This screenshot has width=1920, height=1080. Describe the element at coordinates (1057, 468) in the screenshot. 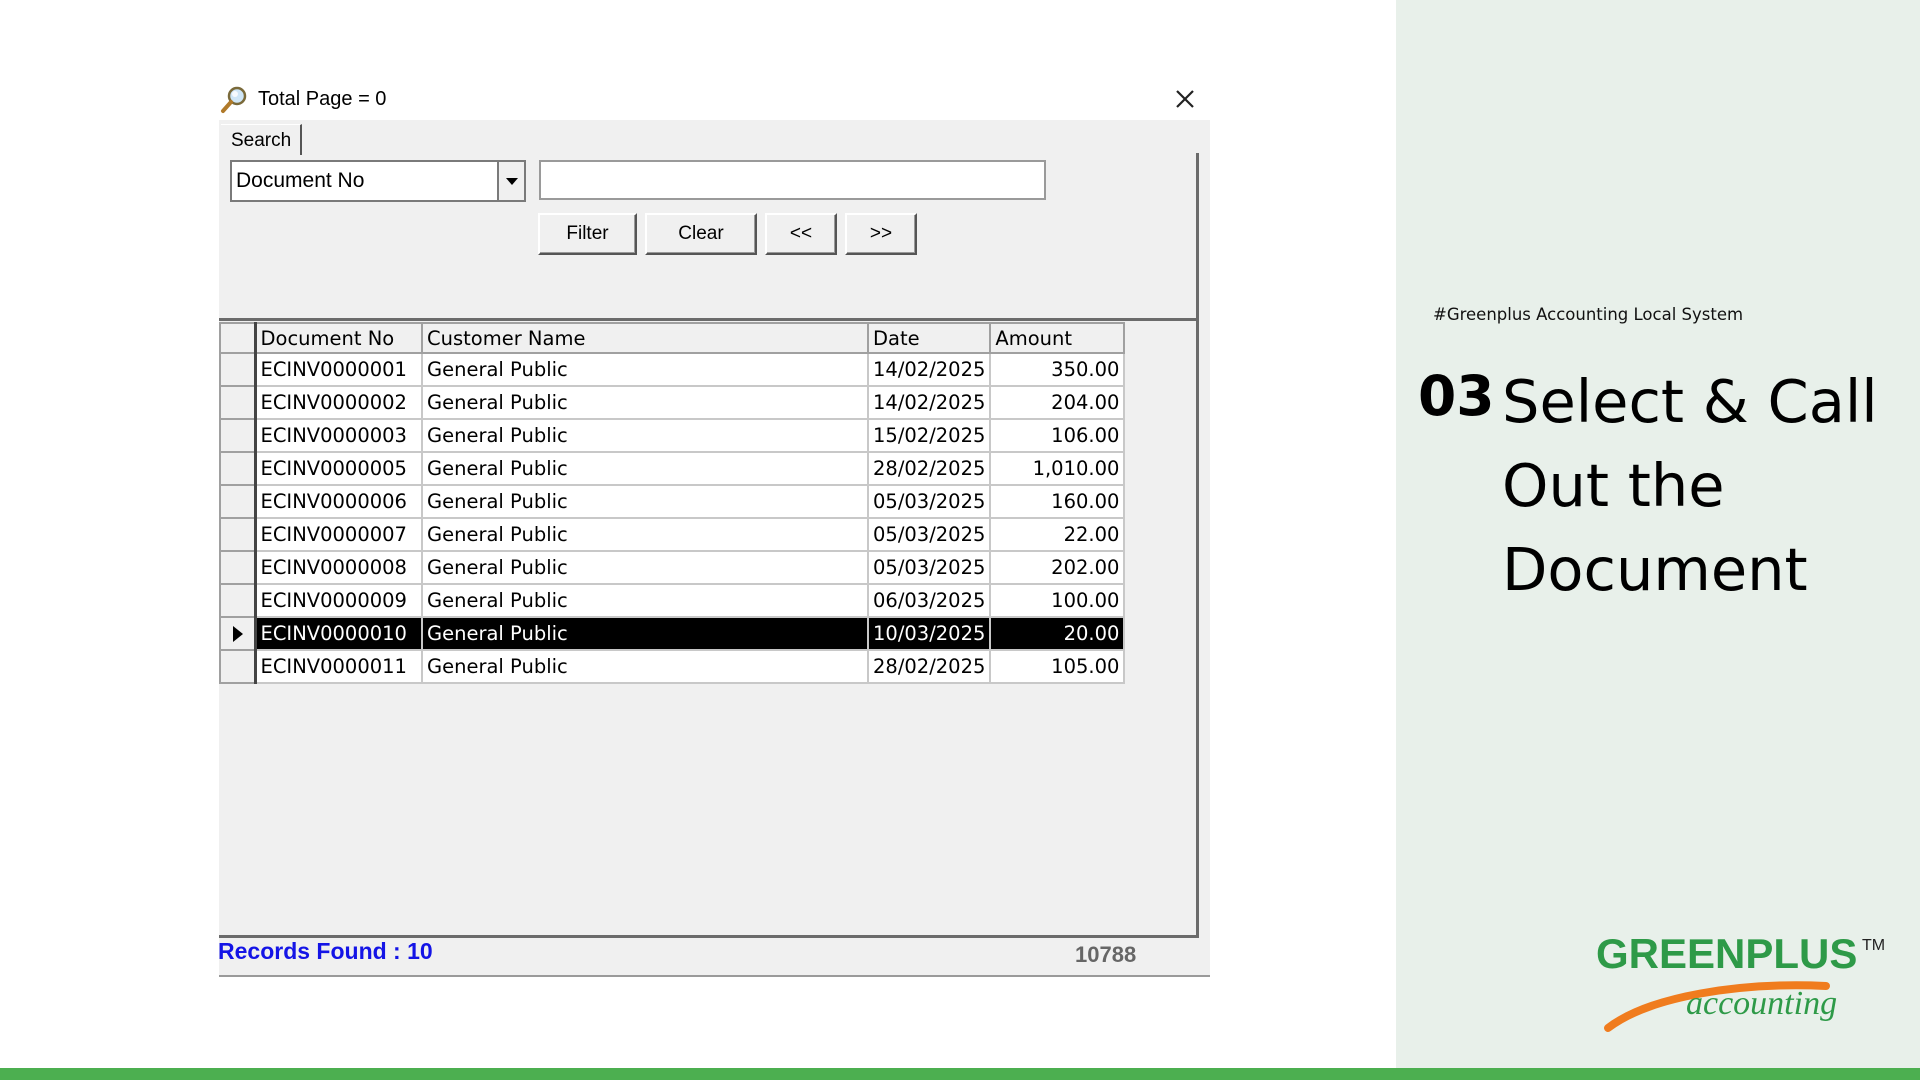

I see `cell-amount: 1,010.00` at that location.